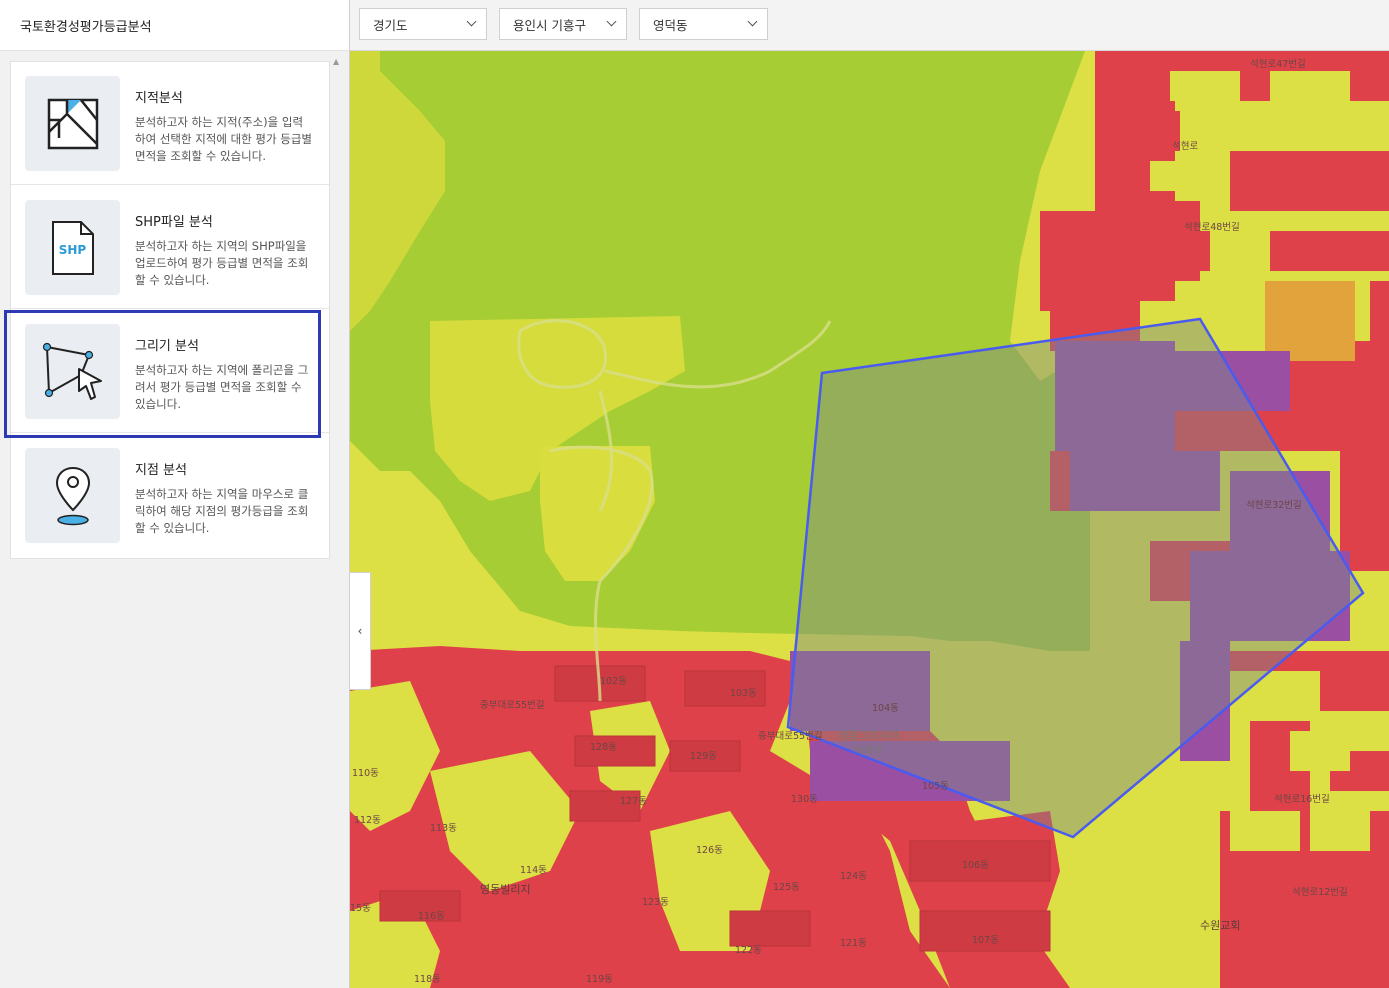 The height and width of the screenshot is (988, 1389). What do you see at coordinates (1212, 227) in the screenshot?
I see `road-label: 석현로48번길` at bounding box center [1212, 227].